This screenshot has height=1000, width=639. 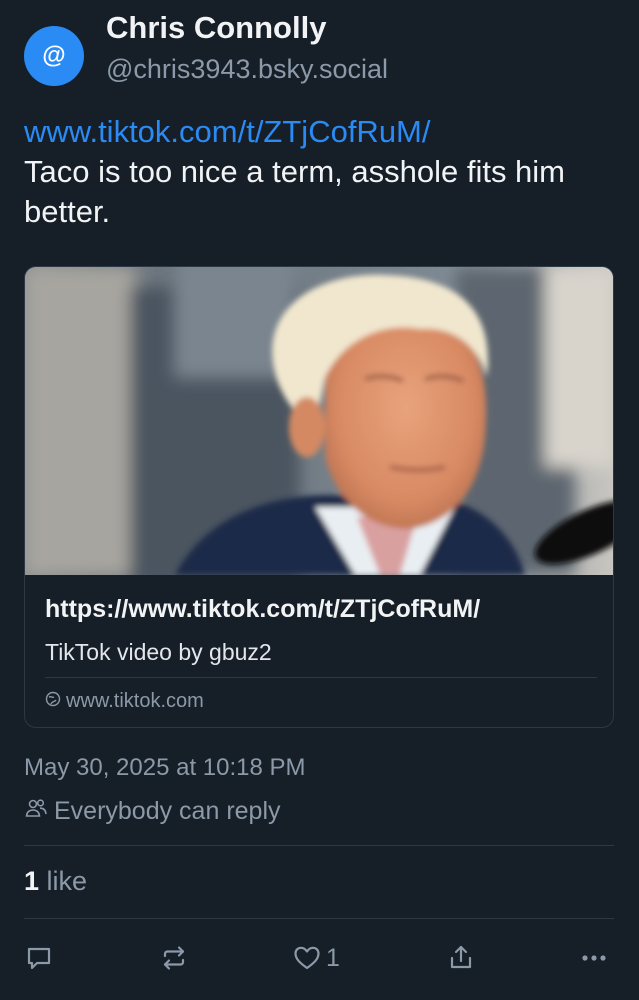 What do you see at coordinates (319, 48) in the screenshot?
I see `post-header: @ Chris Connolly @chris3943.bsky.social` at bounding box center [319, 48].